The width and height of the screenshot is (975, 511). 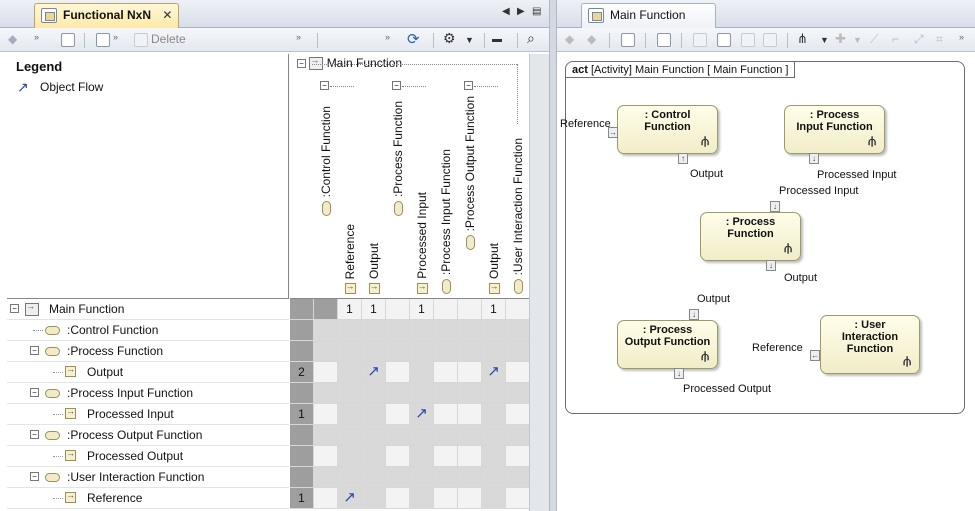 I want to click on collapse-icon: ▬, so click(x=497, y=42).